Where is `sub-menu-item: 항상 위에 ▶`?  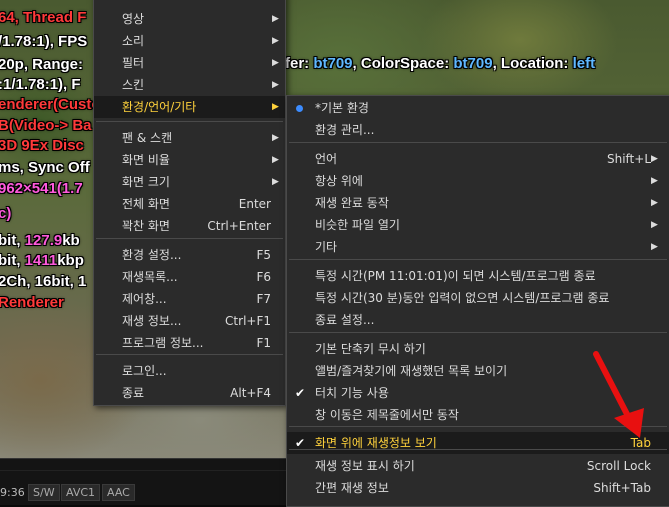
sub-menu-item: 항상 위에 ▶ is located at coordinates (478, 181).